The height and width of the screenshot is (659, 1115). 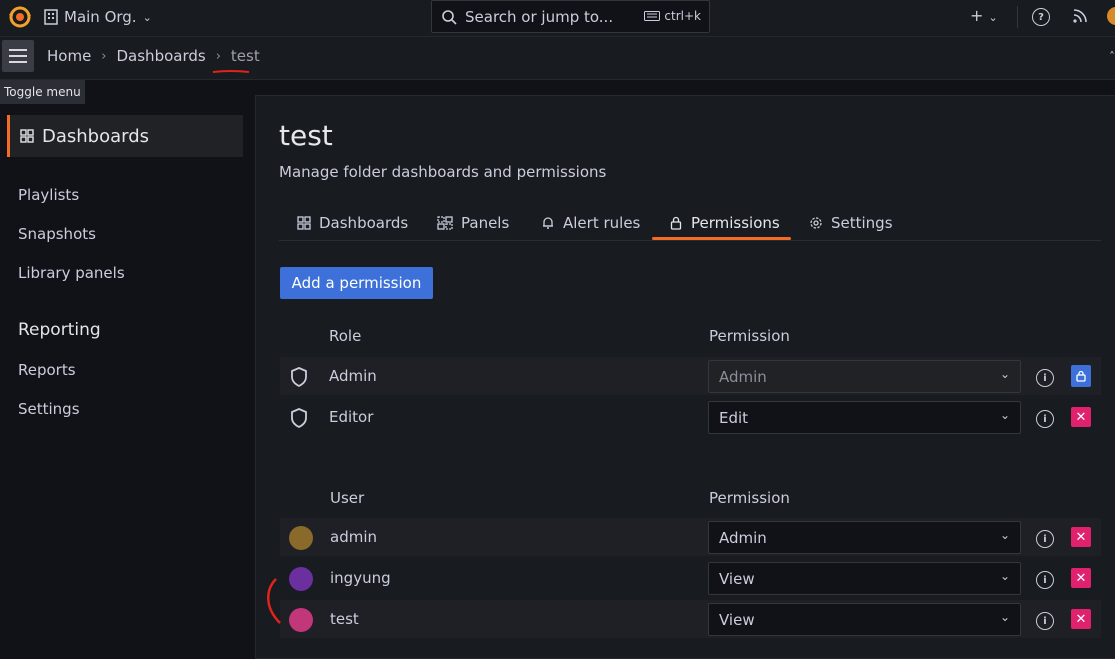 I want to click on panels-icon, so click(x=445, y=223).